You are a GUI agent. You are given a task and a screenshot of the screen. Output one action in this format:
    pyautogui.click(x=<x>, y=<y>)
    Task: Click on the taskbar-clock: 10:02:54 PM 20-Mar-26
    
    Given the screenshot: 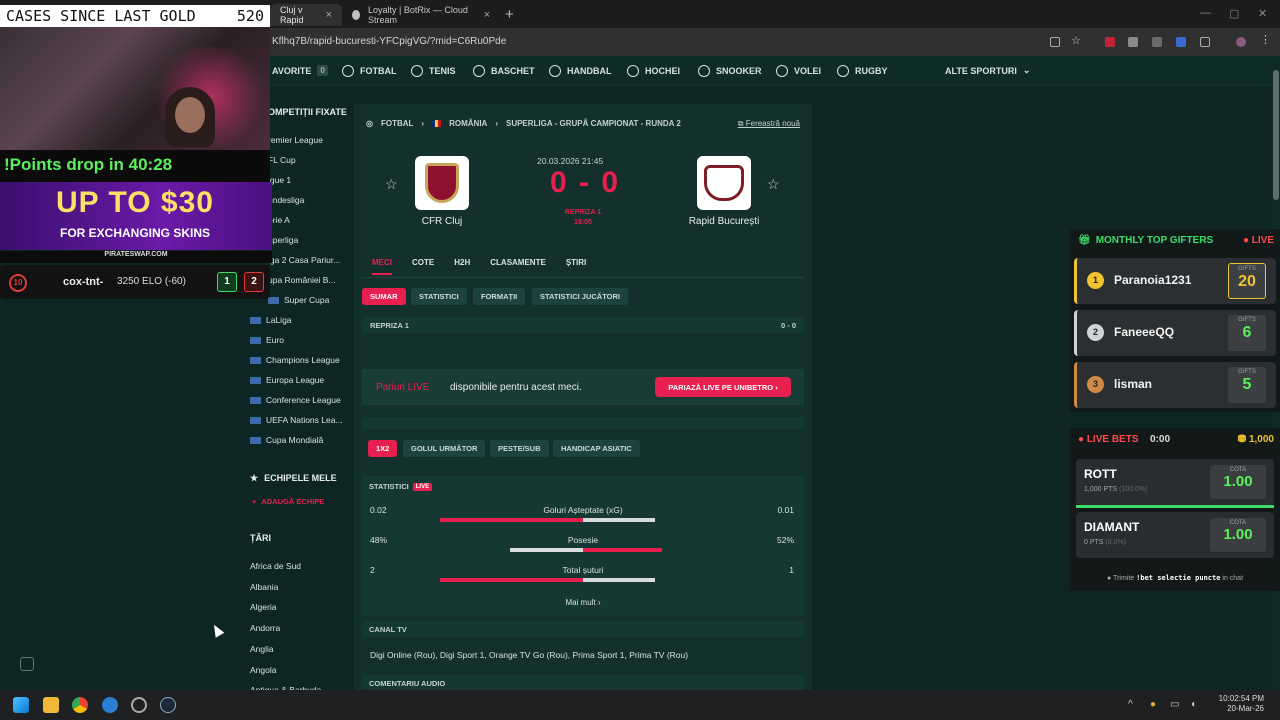 What is the action you would take?
    pyautogui.click(x=1241, y=704)
    